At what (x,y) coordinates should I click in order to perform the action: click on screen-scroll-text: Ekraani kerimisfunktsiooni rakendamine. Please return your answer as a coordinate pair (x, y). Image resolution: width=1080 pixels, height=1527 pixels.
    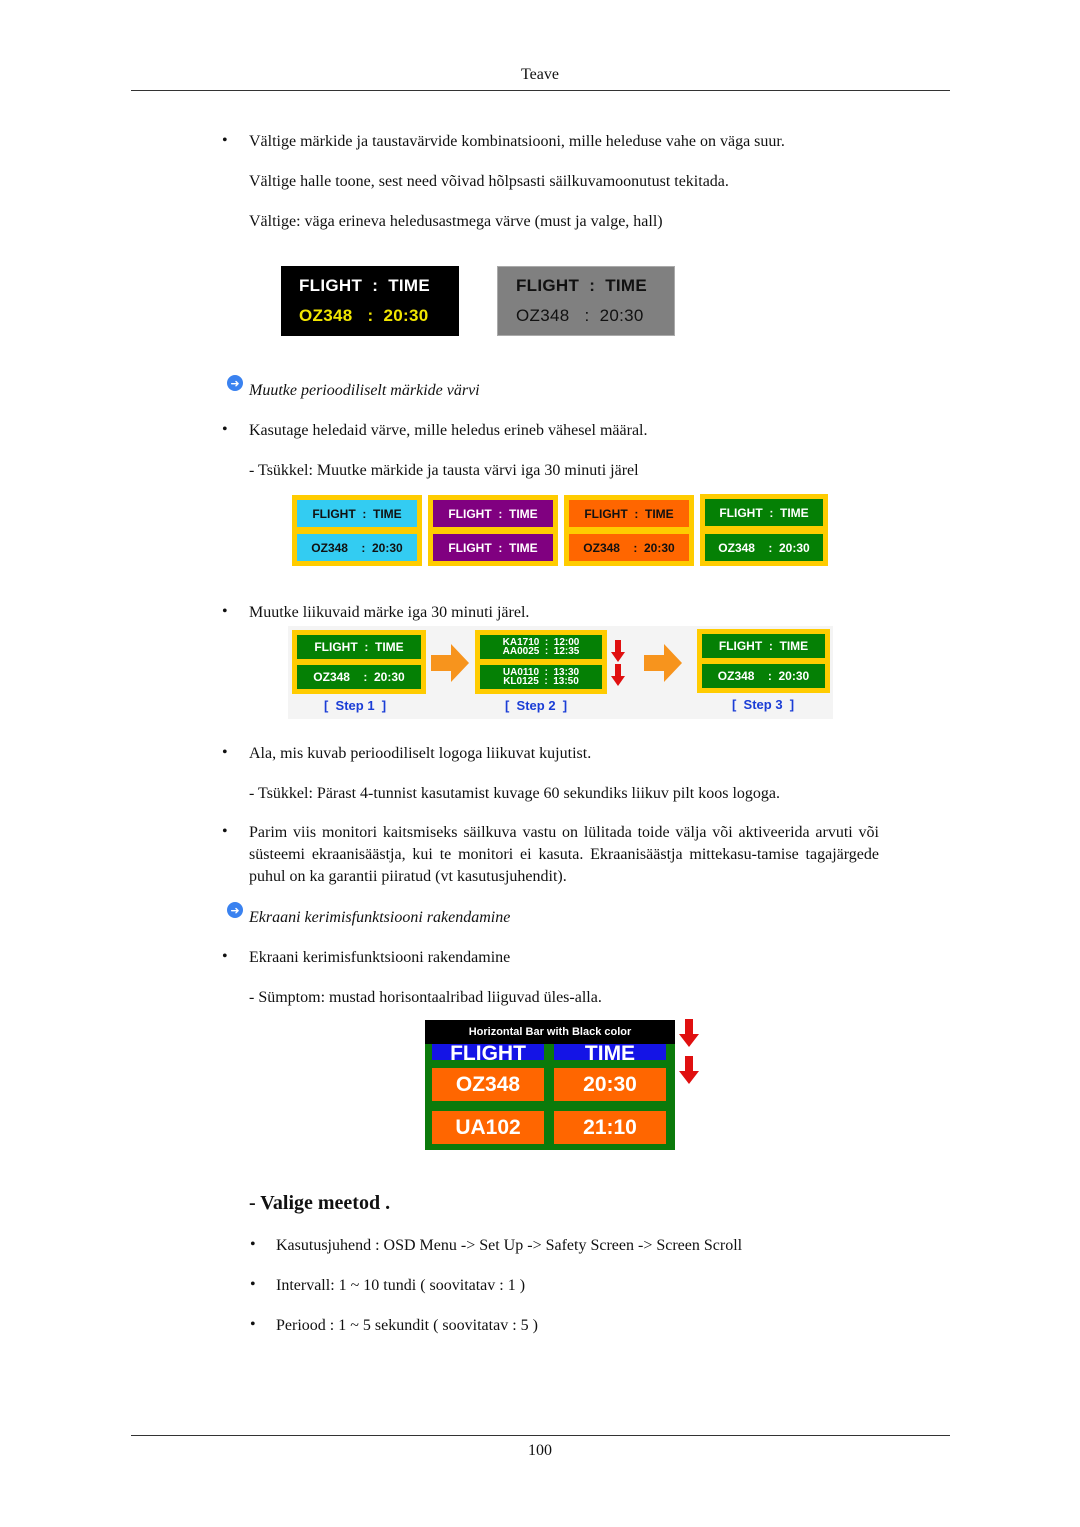
    Looking at the image, I should click on (380, 957).